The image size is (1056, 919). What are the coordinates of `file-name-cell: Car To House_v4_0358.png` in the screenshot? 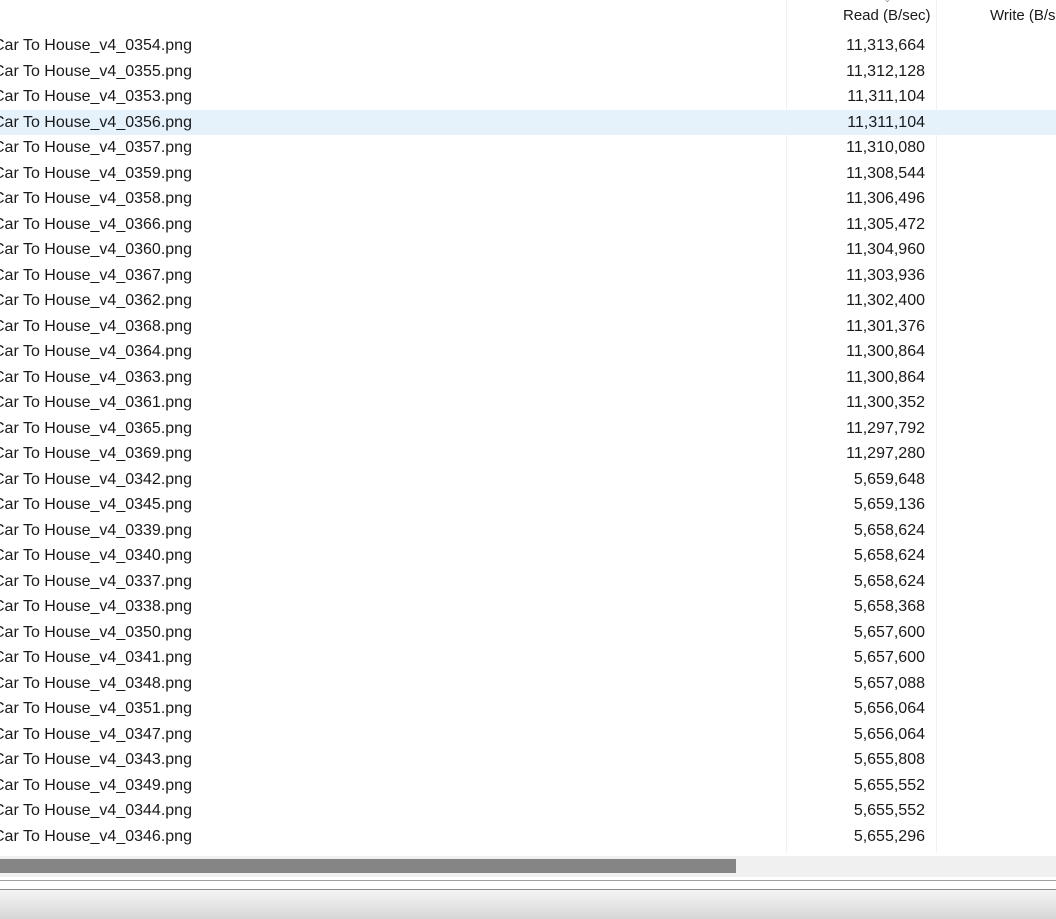 It's located at (96, 198).